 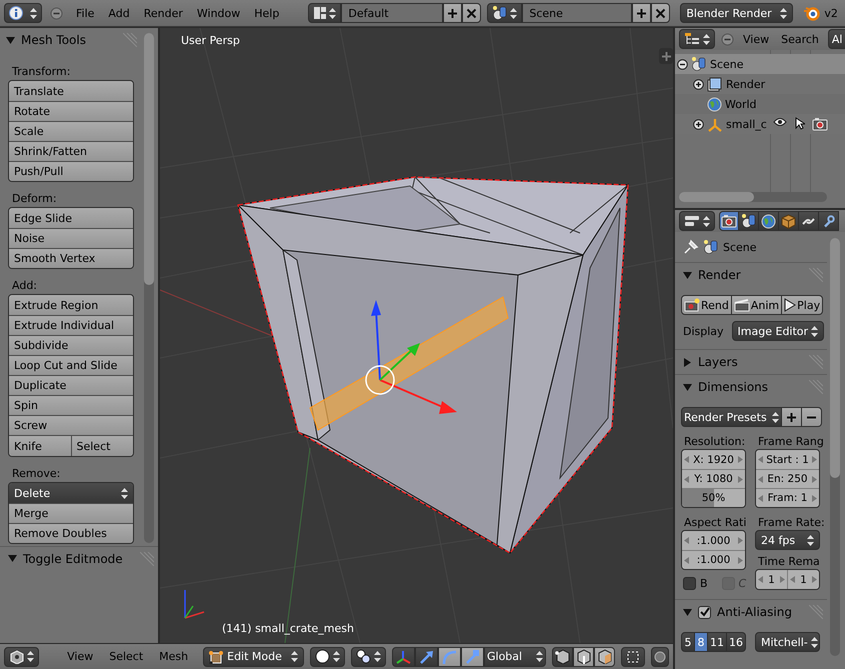 I want to click on menu-item: Window, so click(x=219, y=13).